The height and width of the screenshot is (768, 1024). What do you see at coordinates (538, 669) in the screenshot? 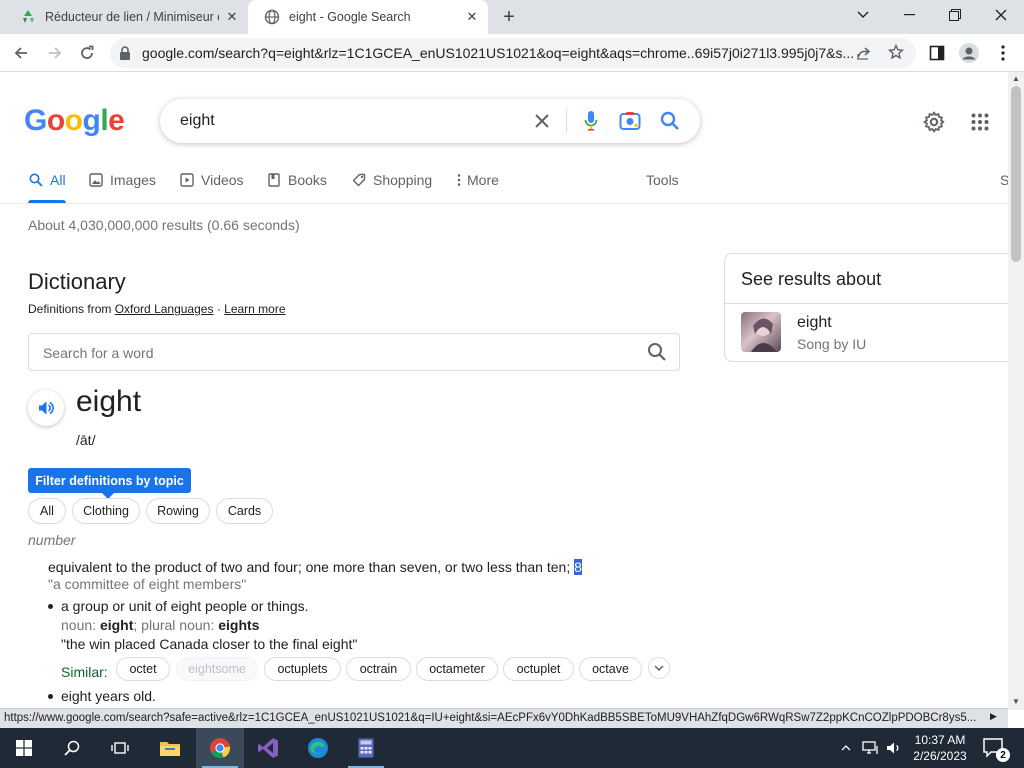
I see `similar-chip: octuplet` at bounding box center [538, 669].